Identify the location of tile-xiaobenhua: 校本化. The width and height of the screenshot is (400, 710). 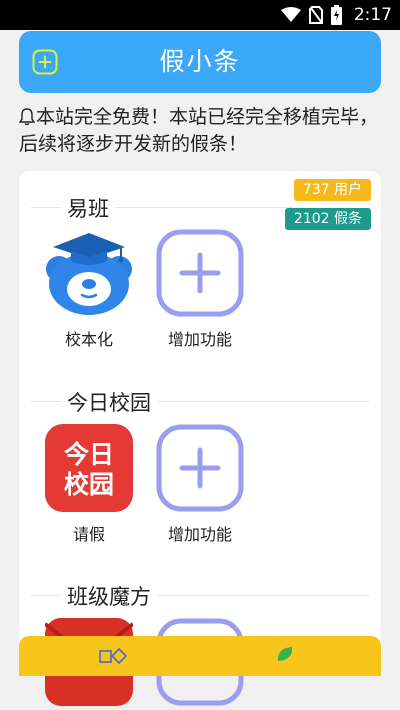
(89, 289).